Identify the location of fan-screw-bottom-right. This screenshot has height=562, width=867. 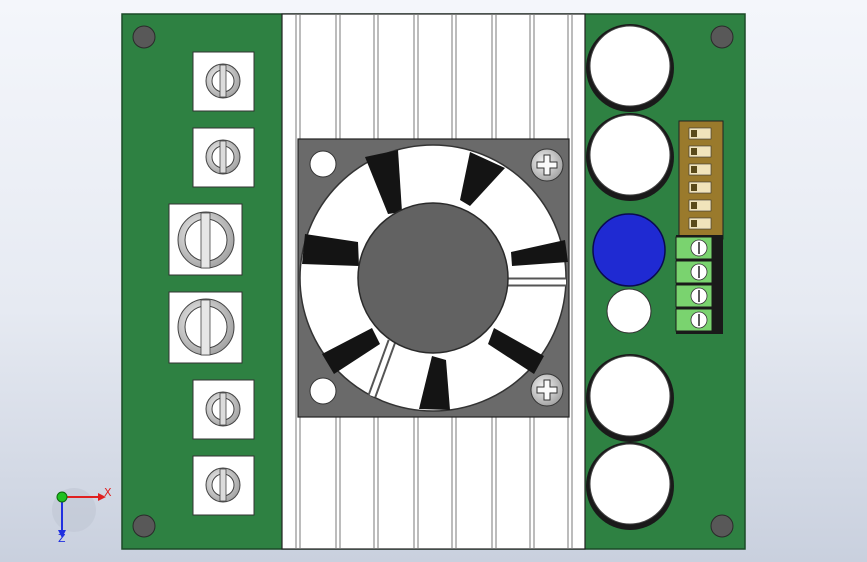
(547, 390).